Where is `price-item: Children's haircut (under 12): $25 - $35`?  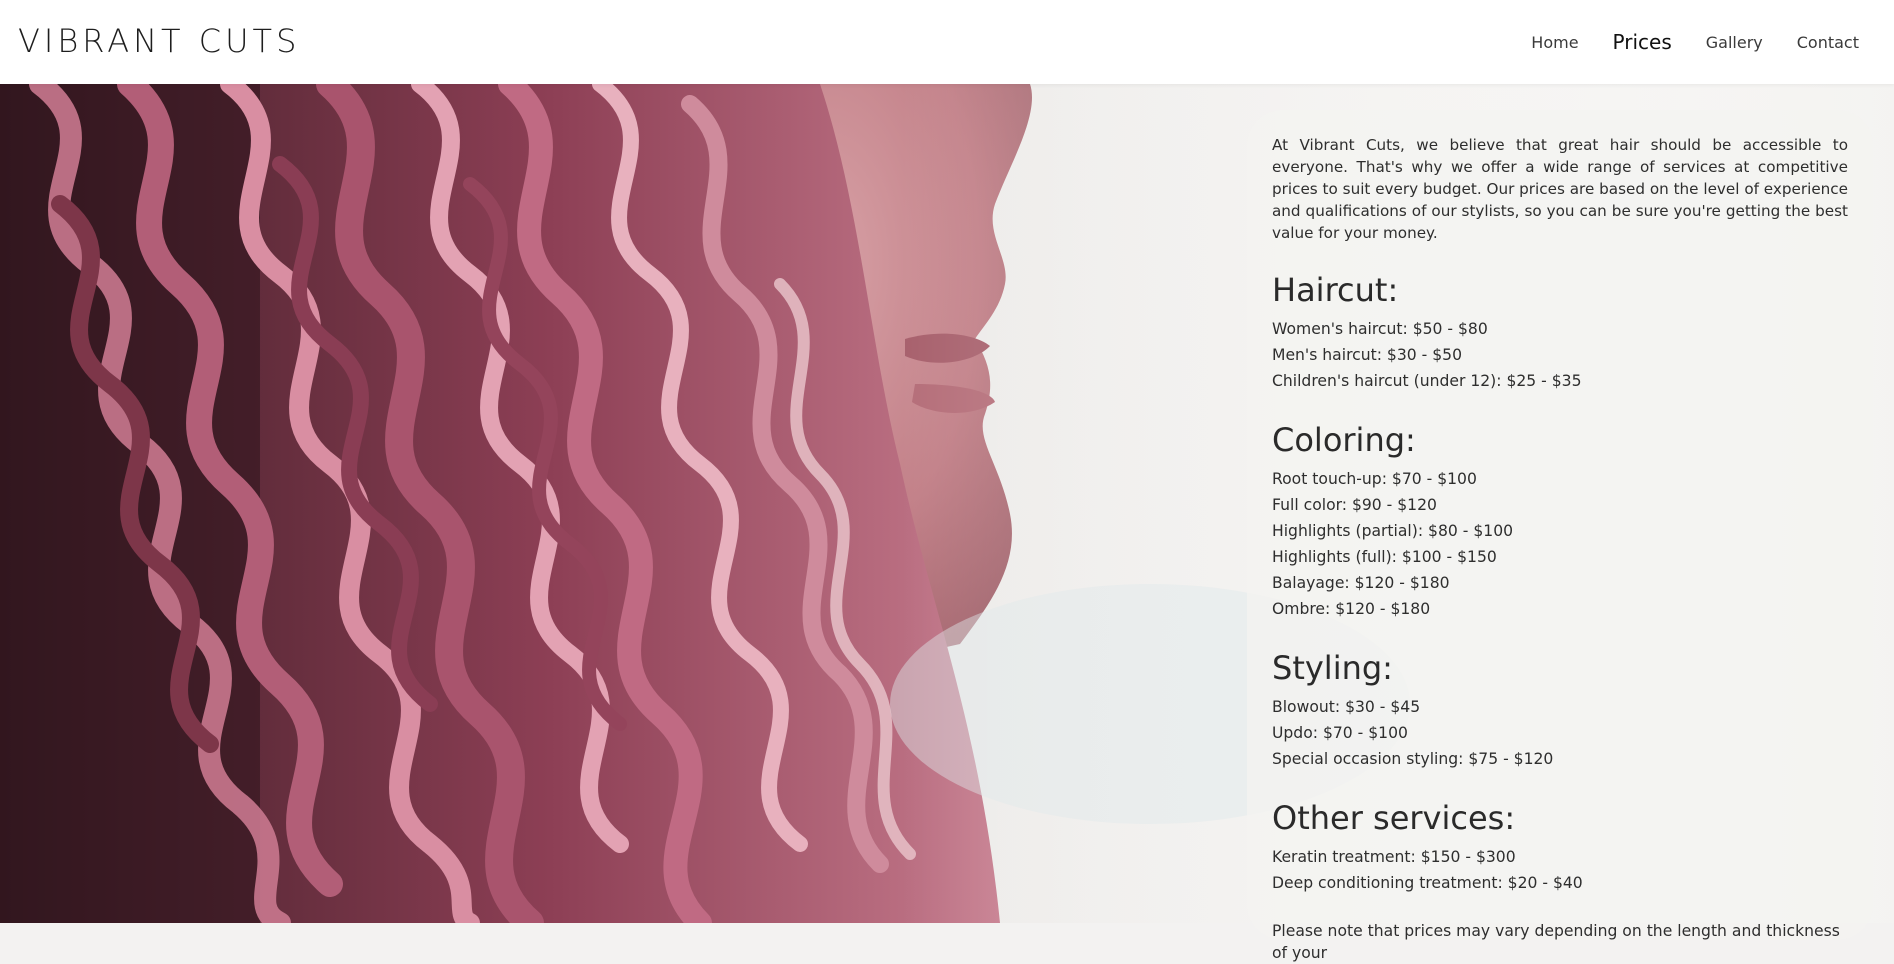
price-item: Children's haircut (under 12): $25 - $35 is located at coordinates (1427, 381).